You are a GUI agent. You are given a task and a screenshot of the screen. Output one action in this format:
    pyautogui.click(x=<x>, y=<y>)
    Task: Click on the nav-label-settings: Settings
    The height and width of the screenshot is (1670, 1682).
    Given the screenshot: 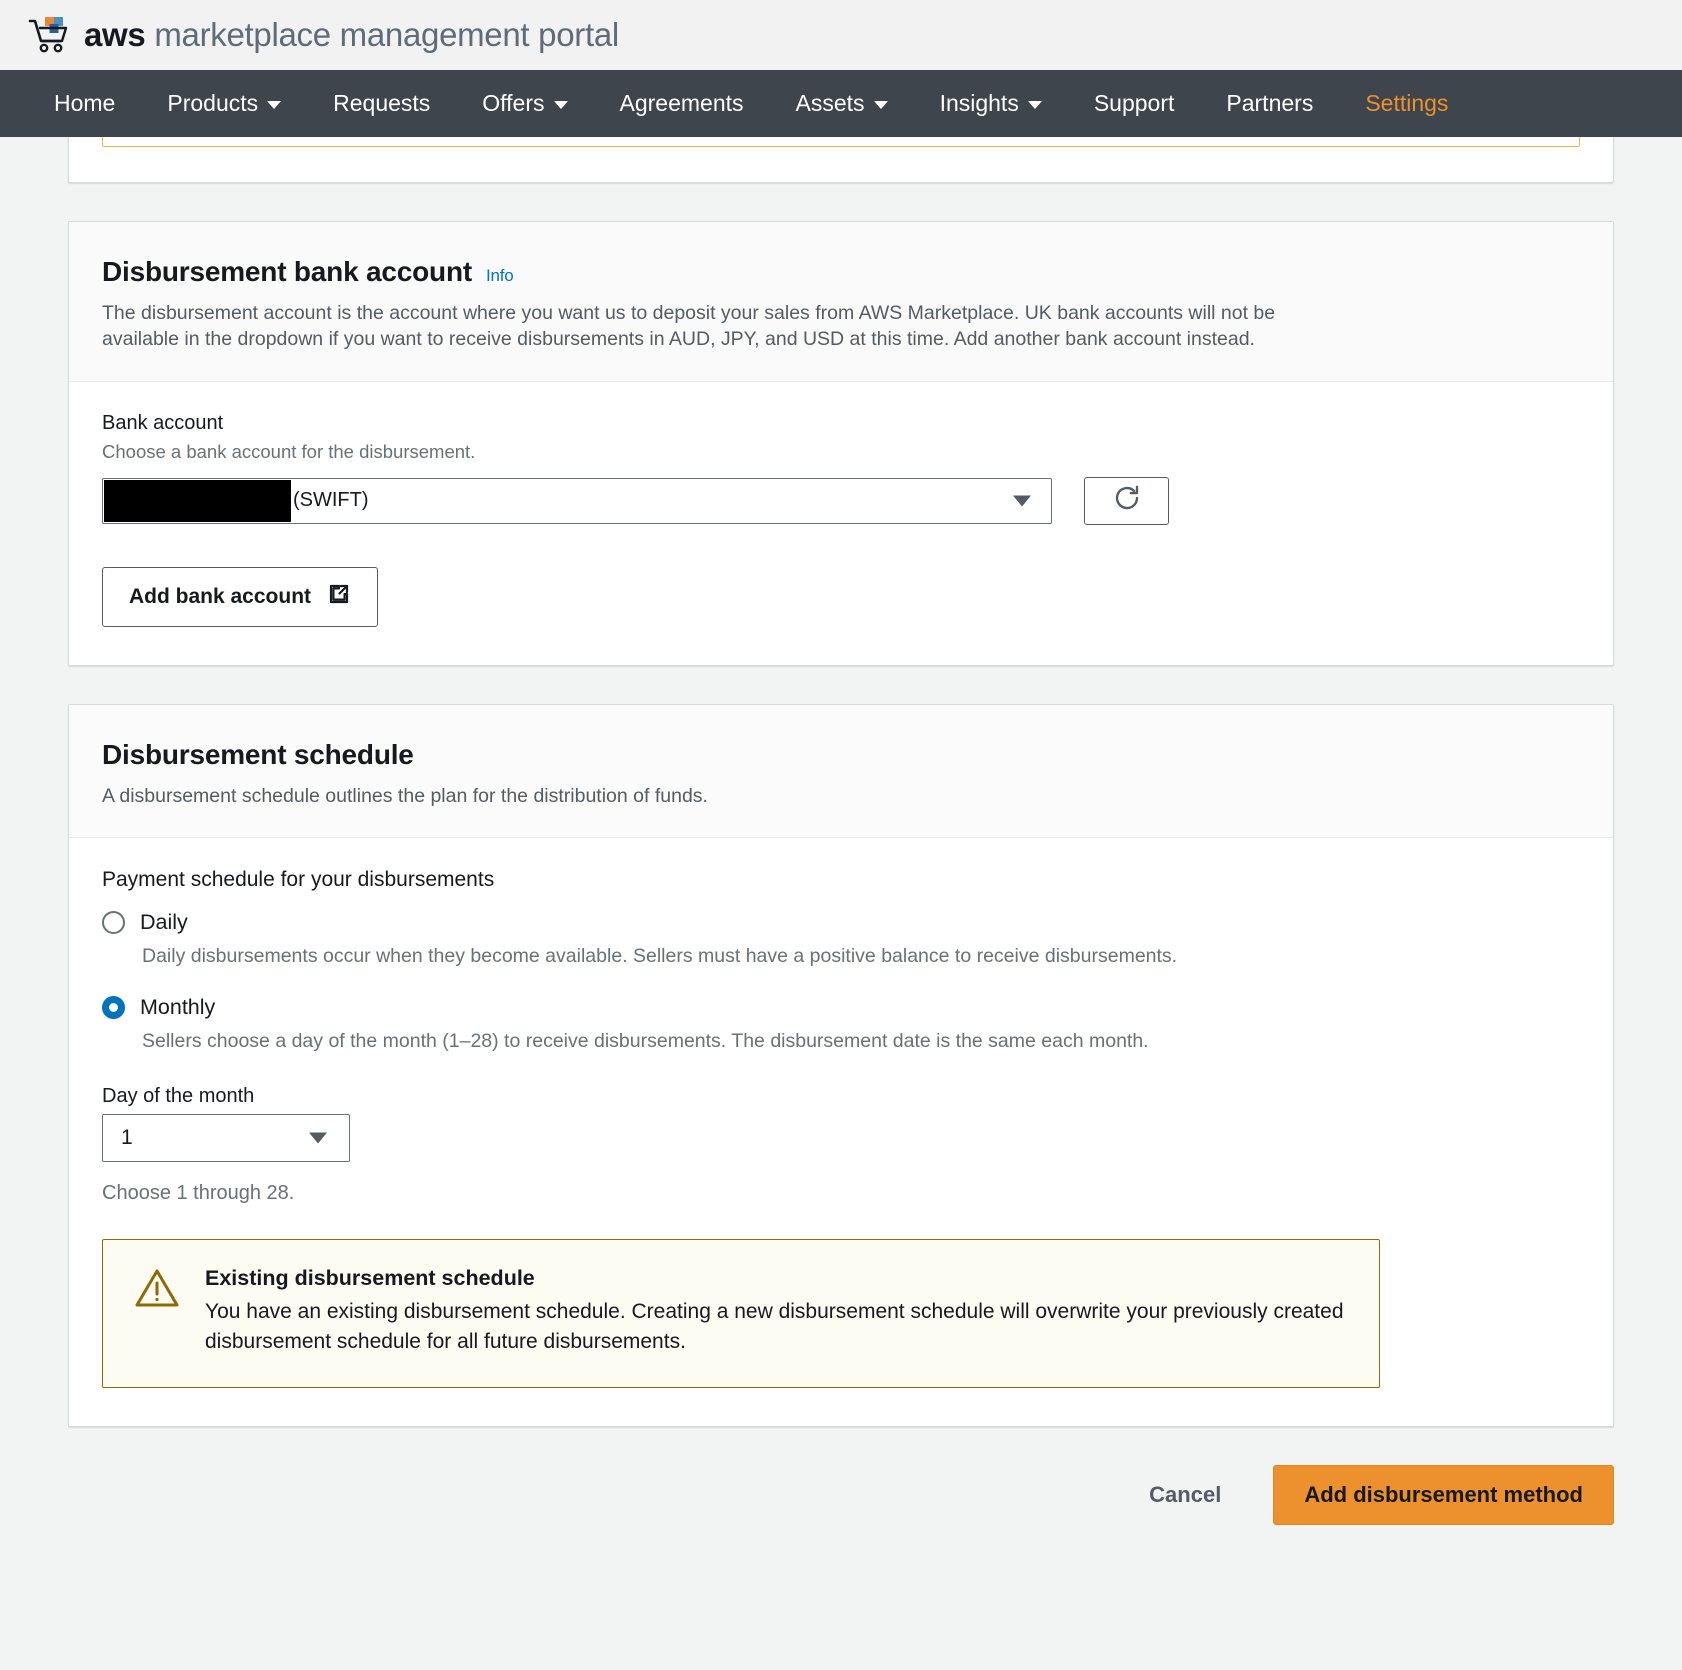 What is the action you would take?
    pyautogui.click(x=1407, y=103)
    